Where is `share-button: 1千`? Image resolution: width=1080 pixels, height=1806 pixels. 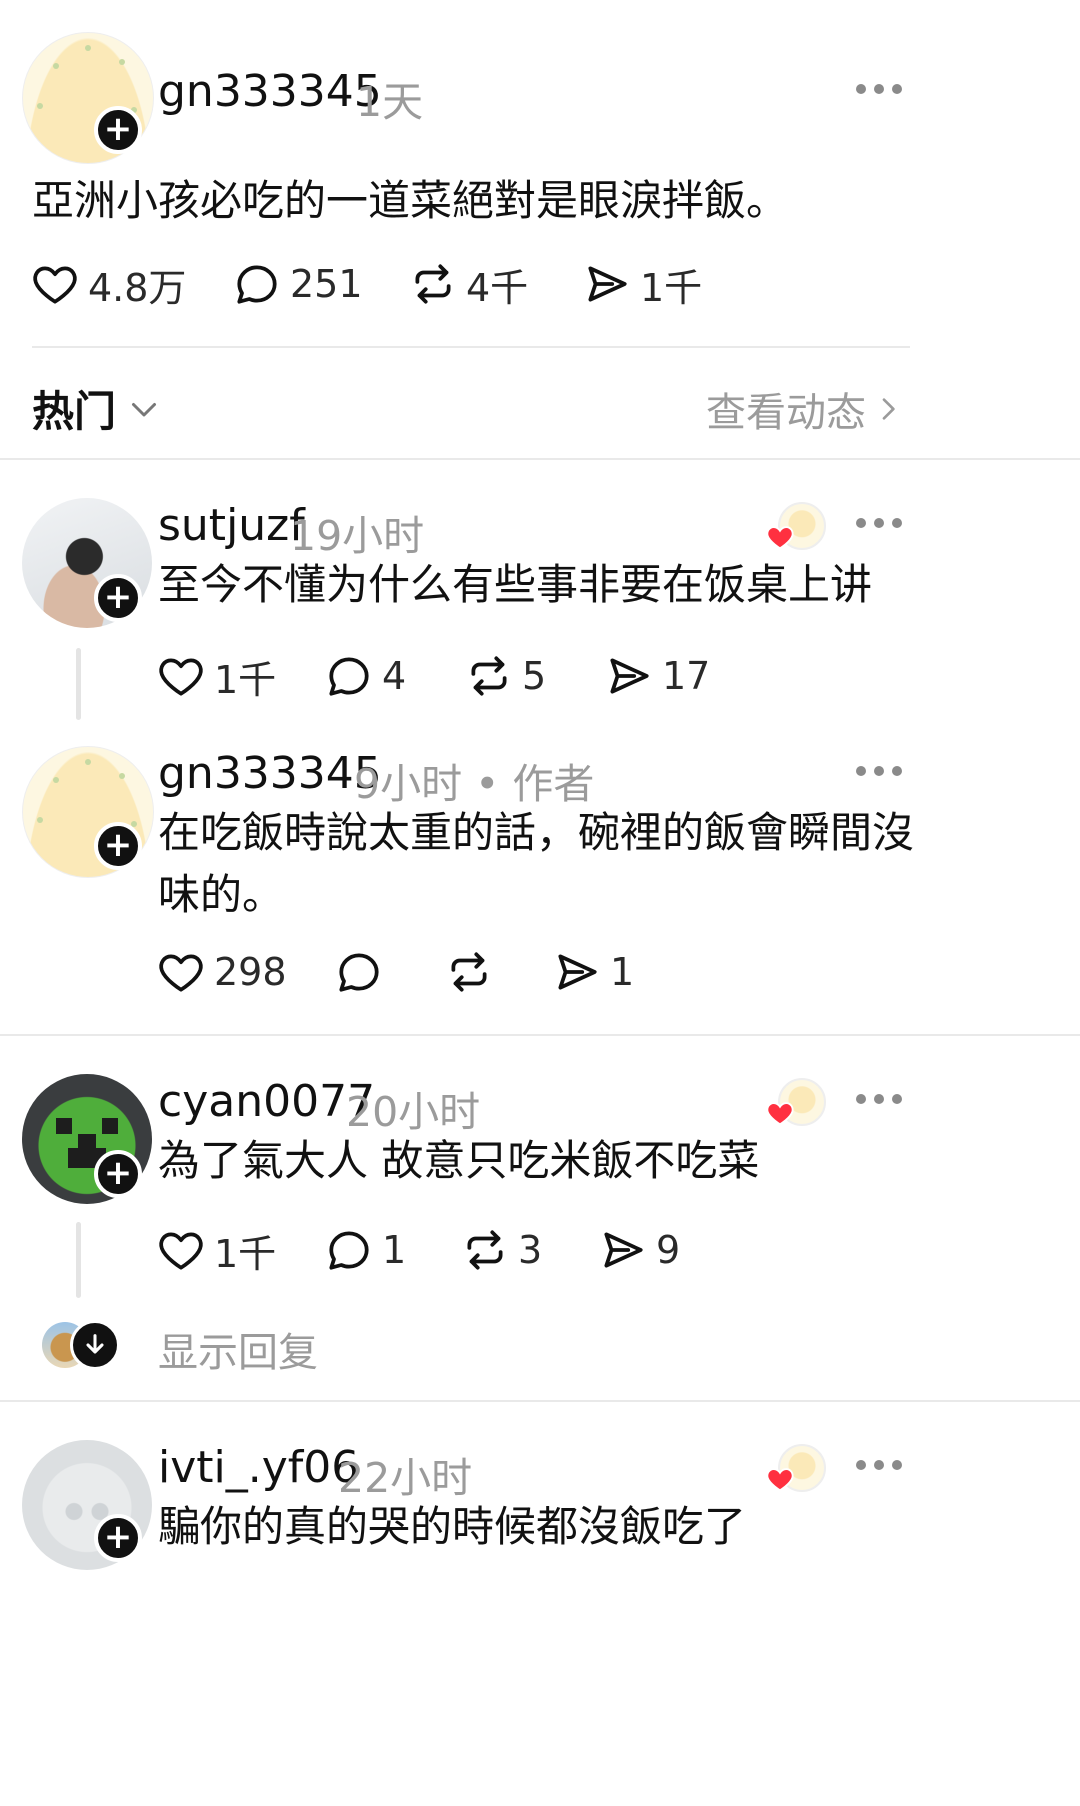 share-button: 1千 is located at coordinates (642, 284).